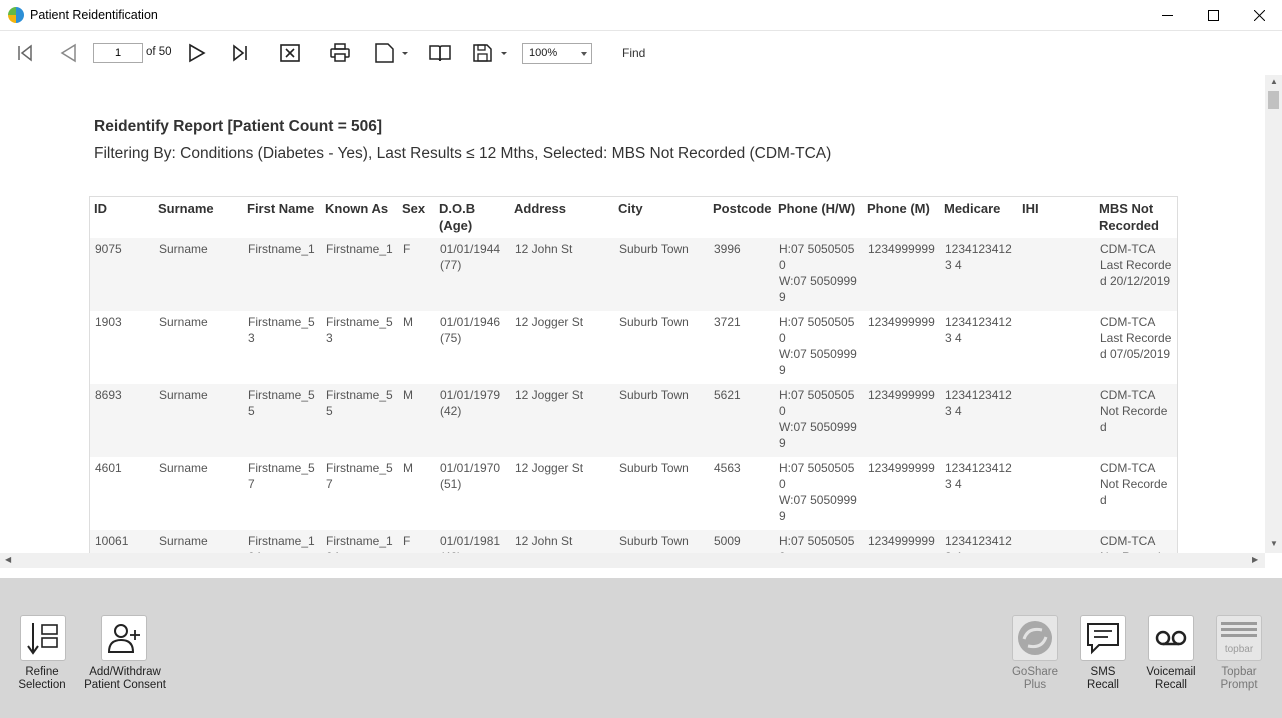  I want to click on patient-id: 10061, so click(112, 541).